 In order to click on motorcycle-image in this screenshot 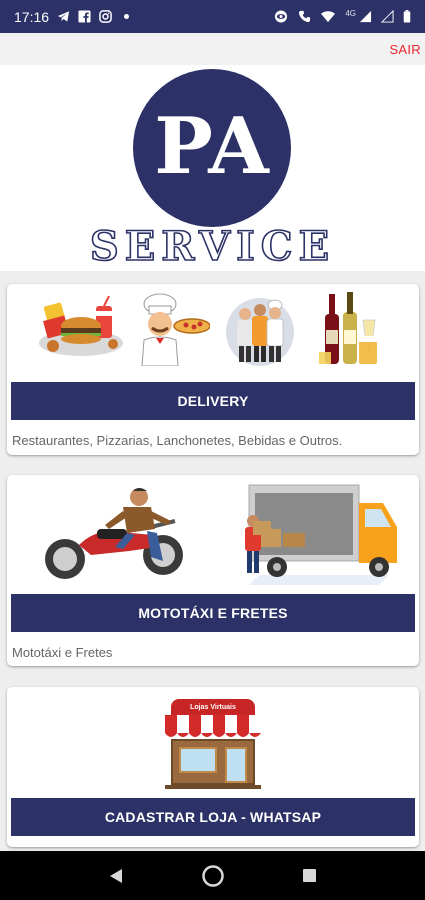, I will do `click(114, 533)`.